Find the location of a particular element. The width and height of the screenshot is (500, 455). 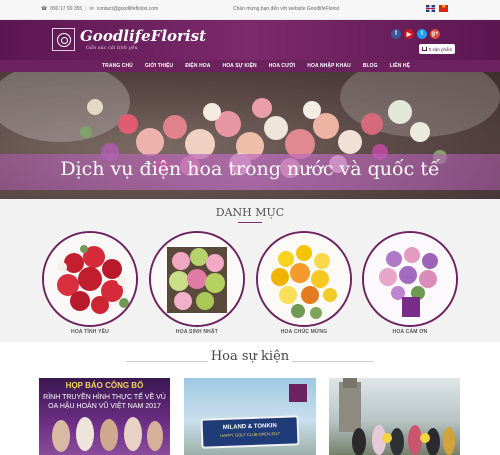

cart-label: 0 sản phẩm is located at coordinates (440, 49).